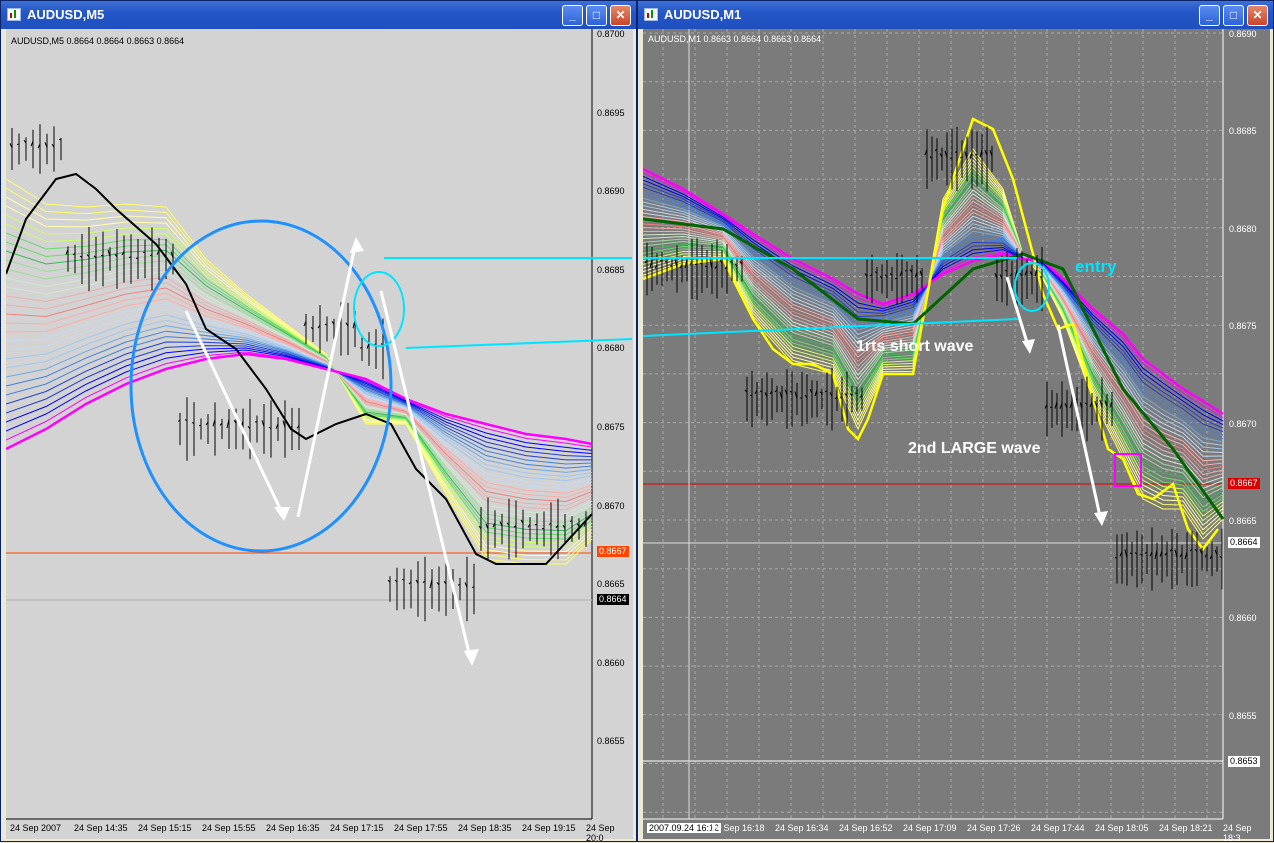  What do you see at coordinates (1244, 761) in the screenshot?
I see `low-price-label: 0.8653` at bounding box center [1244, 761].